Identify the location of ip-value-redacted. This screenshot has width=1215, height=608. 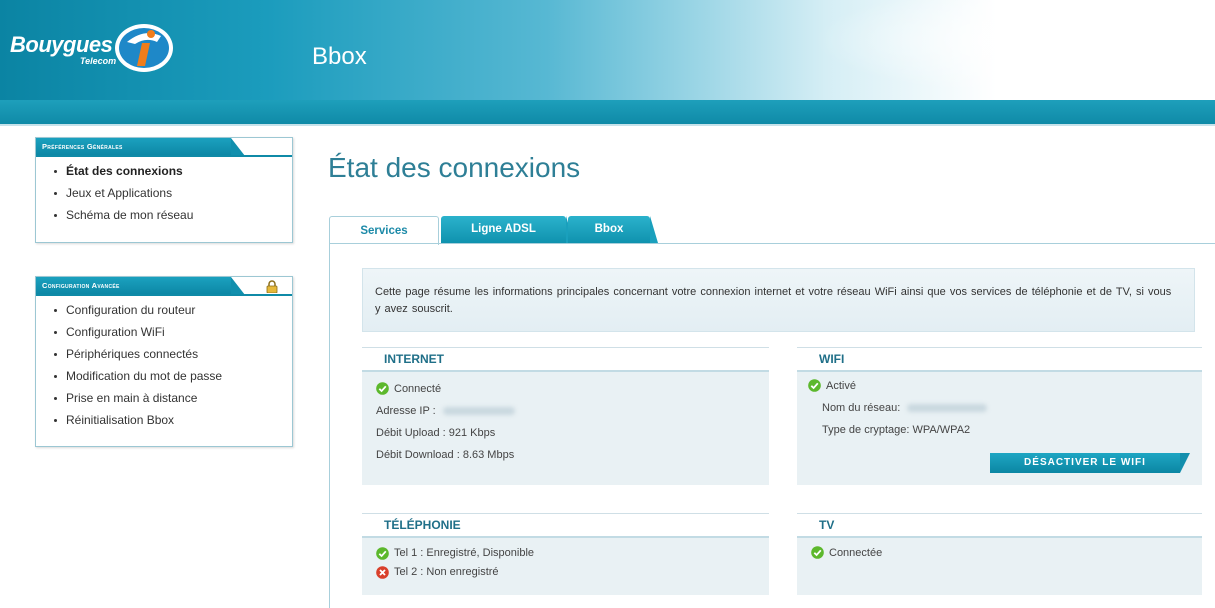
(478, 411).